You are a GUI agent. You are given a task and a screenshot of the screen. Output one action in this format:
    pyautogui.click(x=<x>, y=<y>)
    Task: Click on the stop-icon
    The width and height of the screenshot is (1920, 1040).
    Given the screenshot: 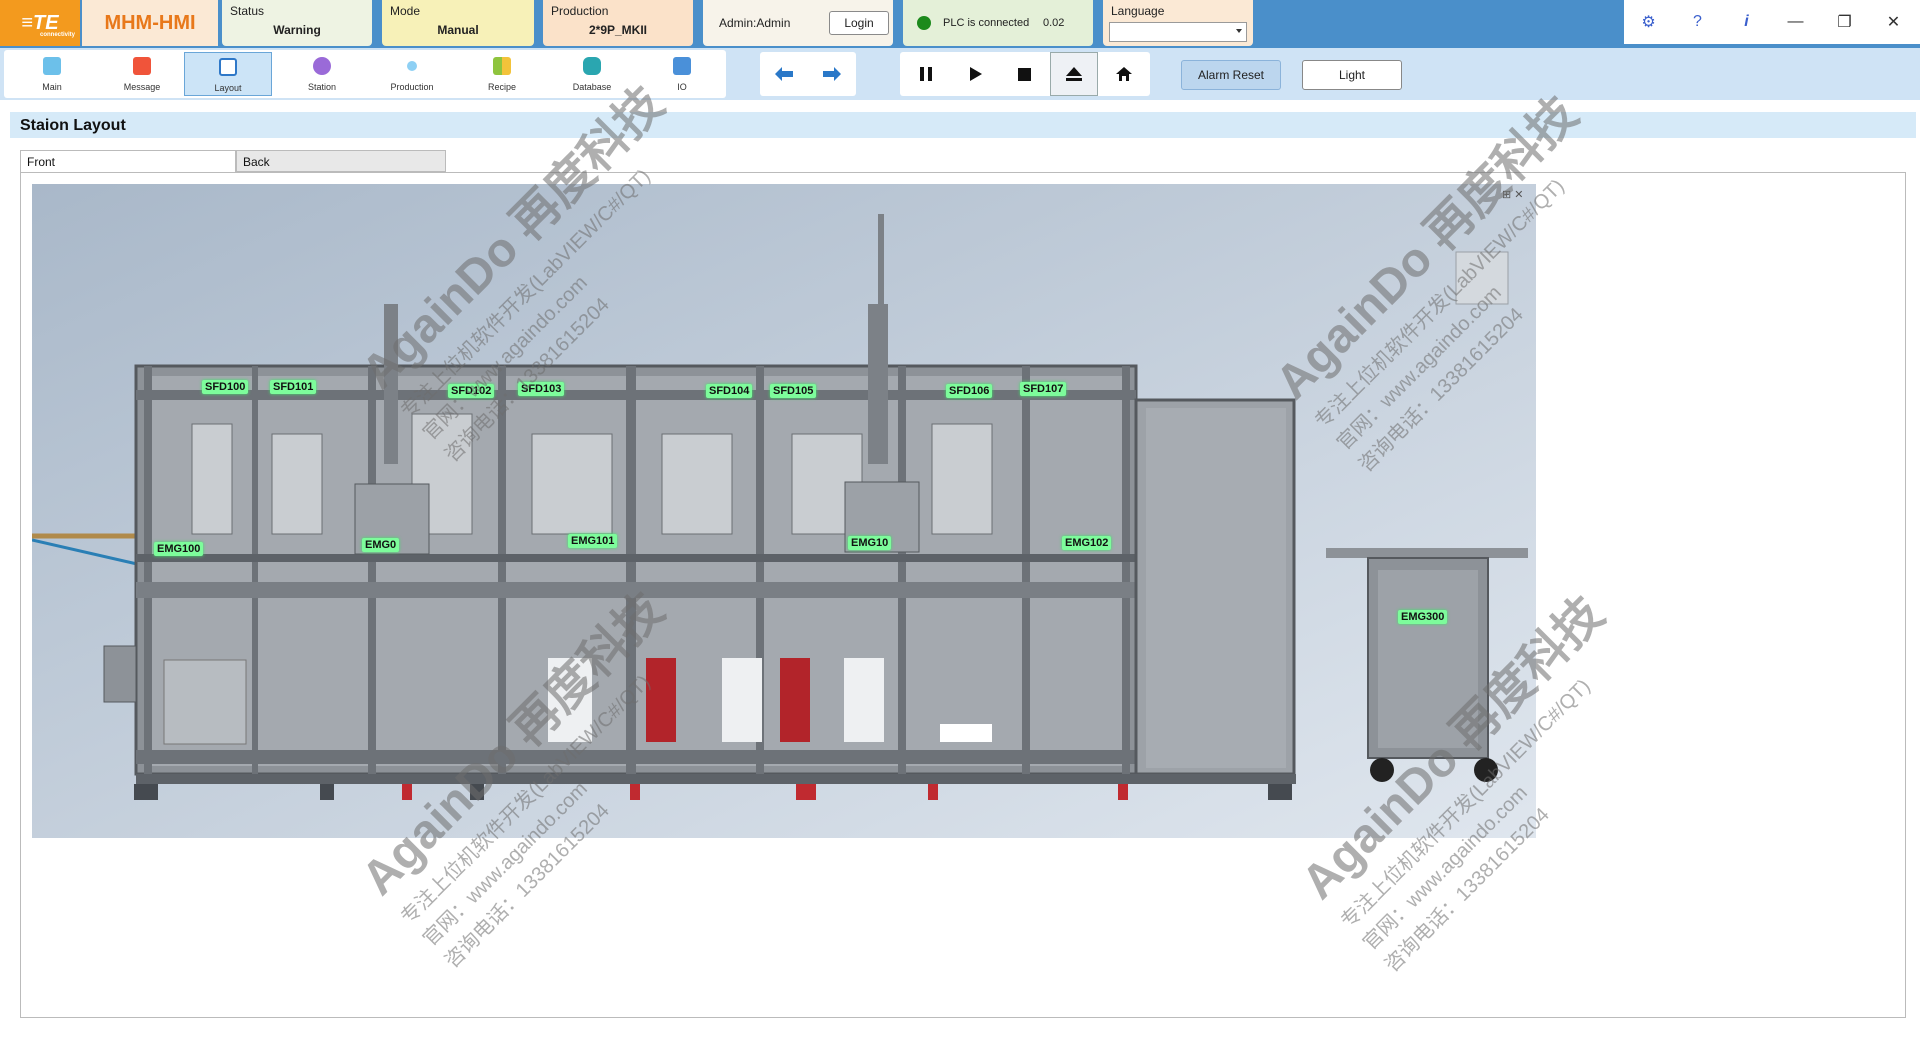 What is the action you would take?
    pyautogui.click(x=1024, y=74)
    